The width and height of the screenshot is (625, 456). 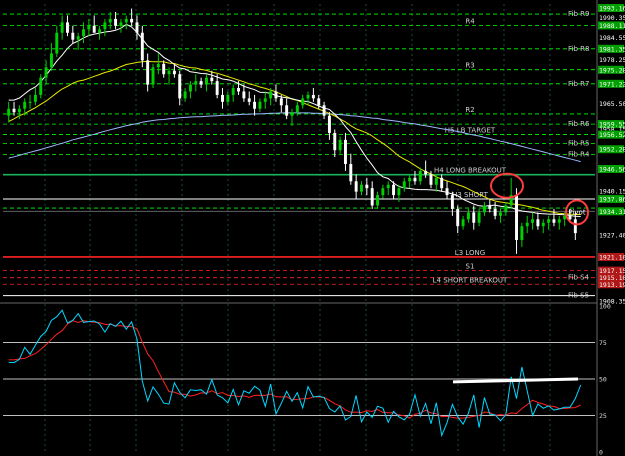 I want to click on level-label: Fib R8, so click(x=578, y=49).